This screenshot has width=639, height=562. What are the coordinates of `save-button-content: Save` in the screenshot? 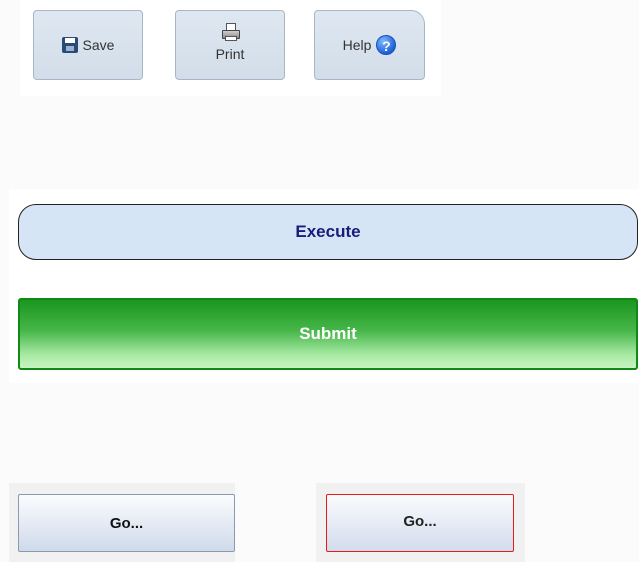 It's located at (88, 45).